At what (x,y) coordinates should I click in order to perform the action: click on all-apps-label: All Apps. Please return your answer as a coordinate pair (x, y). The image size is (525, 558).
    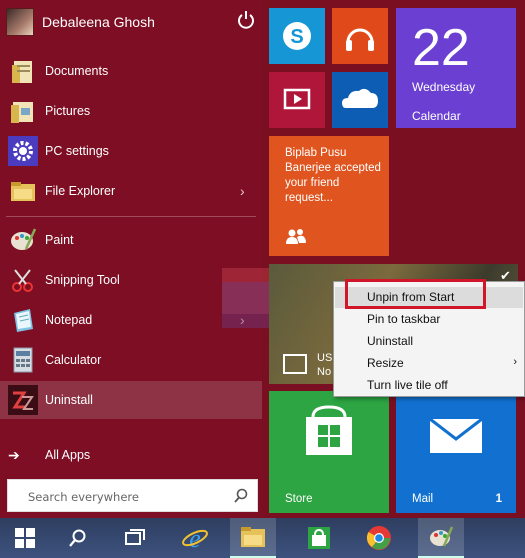
    Looking at the image, I should click on (68, 455).